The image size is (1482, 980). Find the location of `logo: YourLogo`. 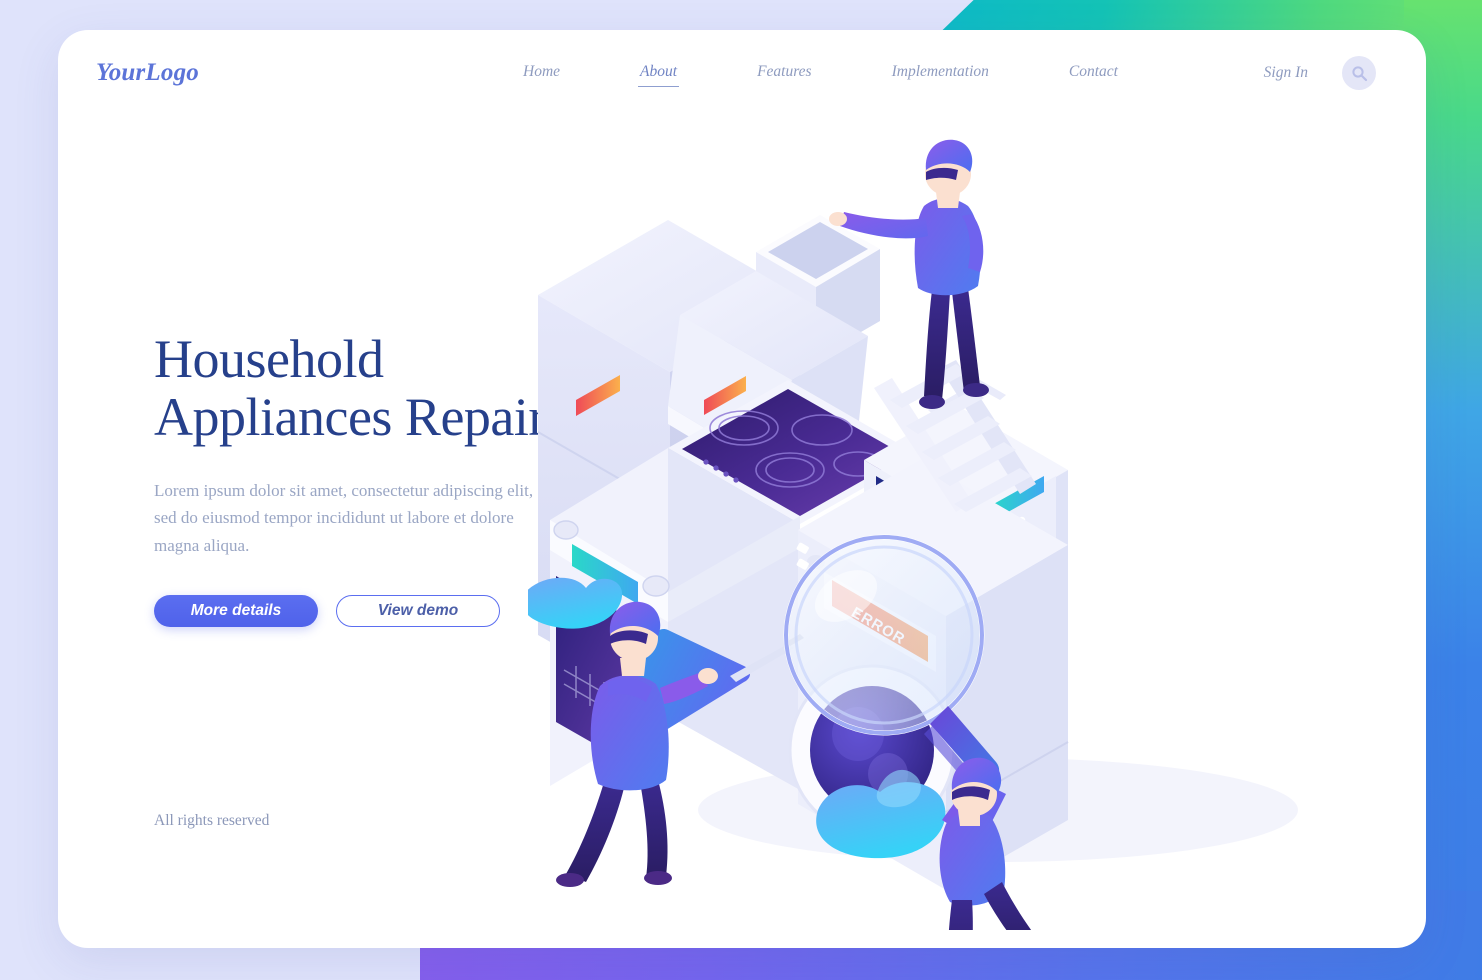

logo: YourLogo is located at coordinates (147, 73).